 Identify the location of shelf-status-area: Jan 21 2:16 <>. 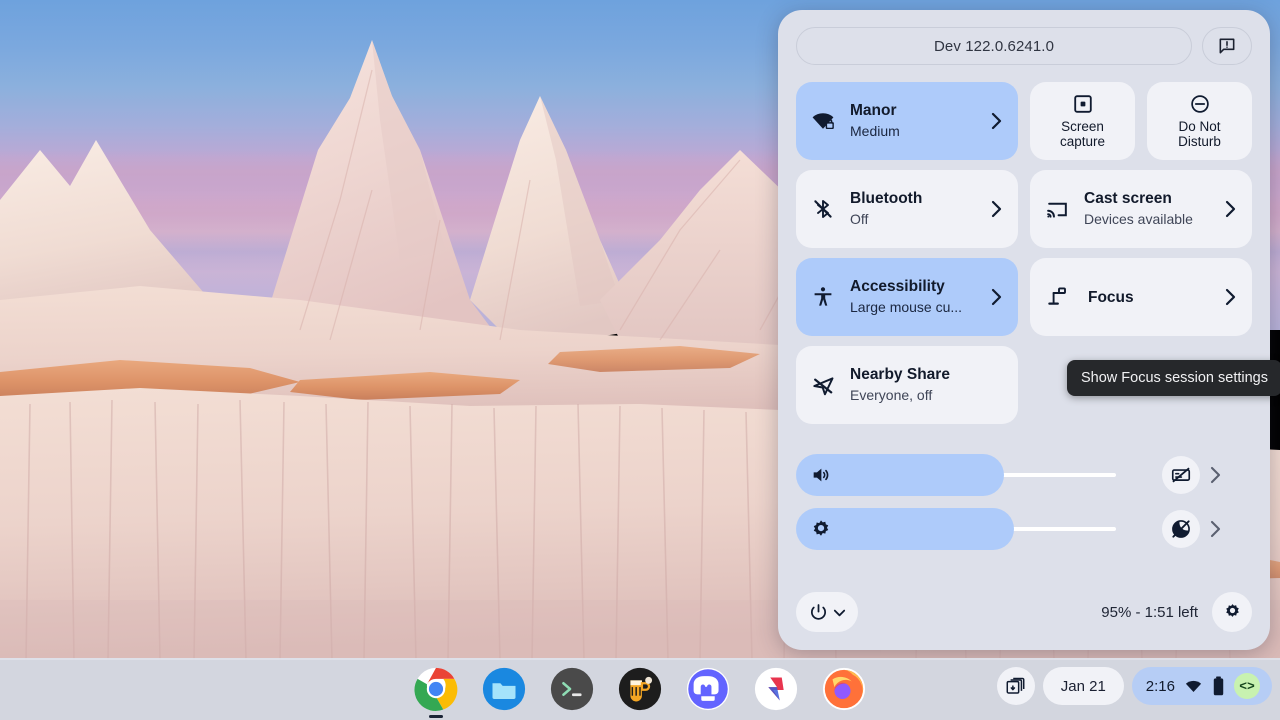
(1134, 686).